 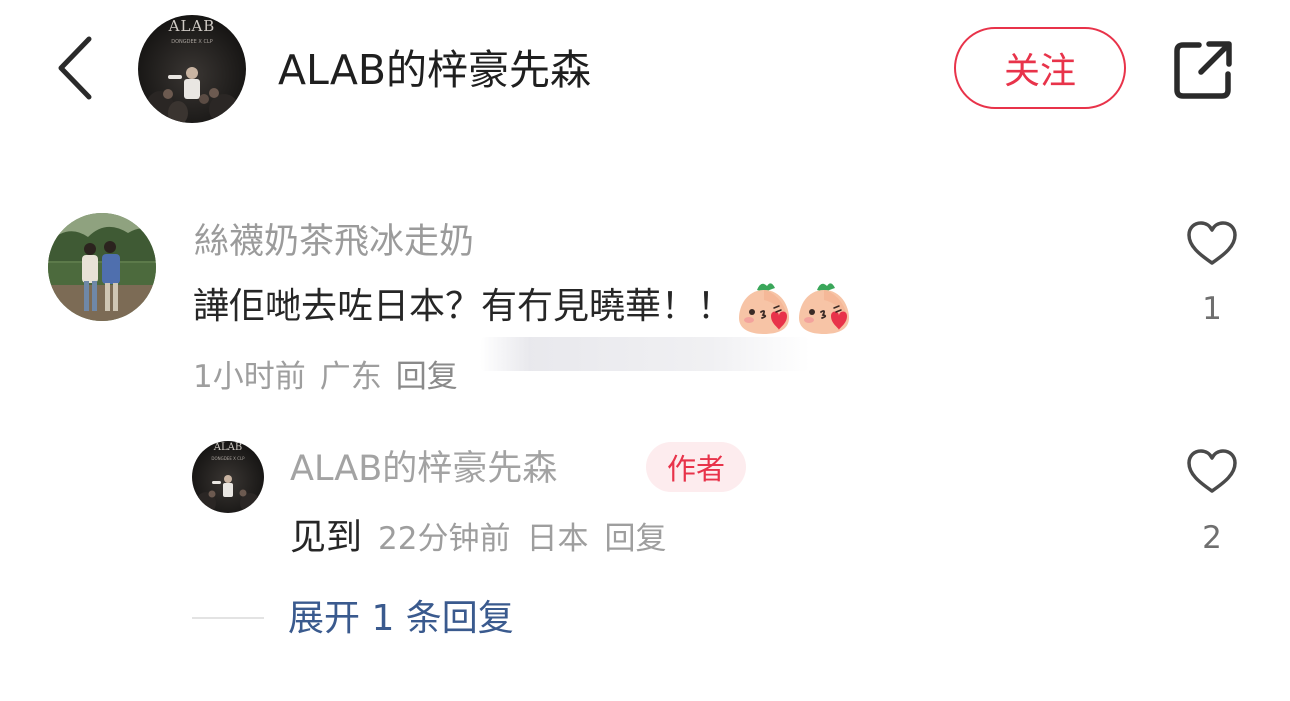 I want to click on comment-location: 广东, so click(x=350, y=377).